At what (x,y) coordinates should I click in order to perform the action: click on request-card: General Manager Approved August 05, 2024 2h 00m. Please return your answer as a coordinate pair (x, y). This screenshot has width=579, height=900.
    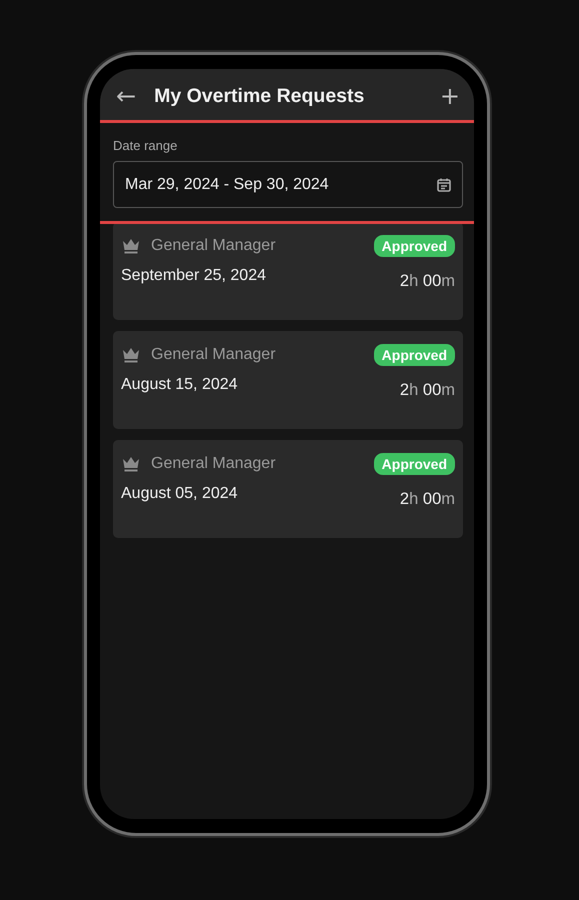
    Looking at the image, I should click on (288, 489).